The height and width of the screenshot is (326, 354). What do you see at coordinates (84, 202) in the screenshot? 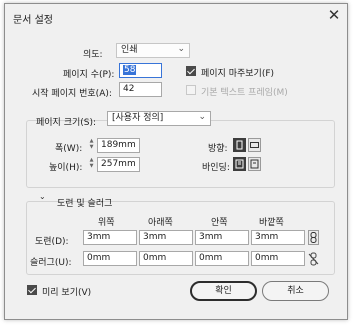
I see `bleed-slug-section-label: 도련 및 슬러그` at bounding box center [84, 202].